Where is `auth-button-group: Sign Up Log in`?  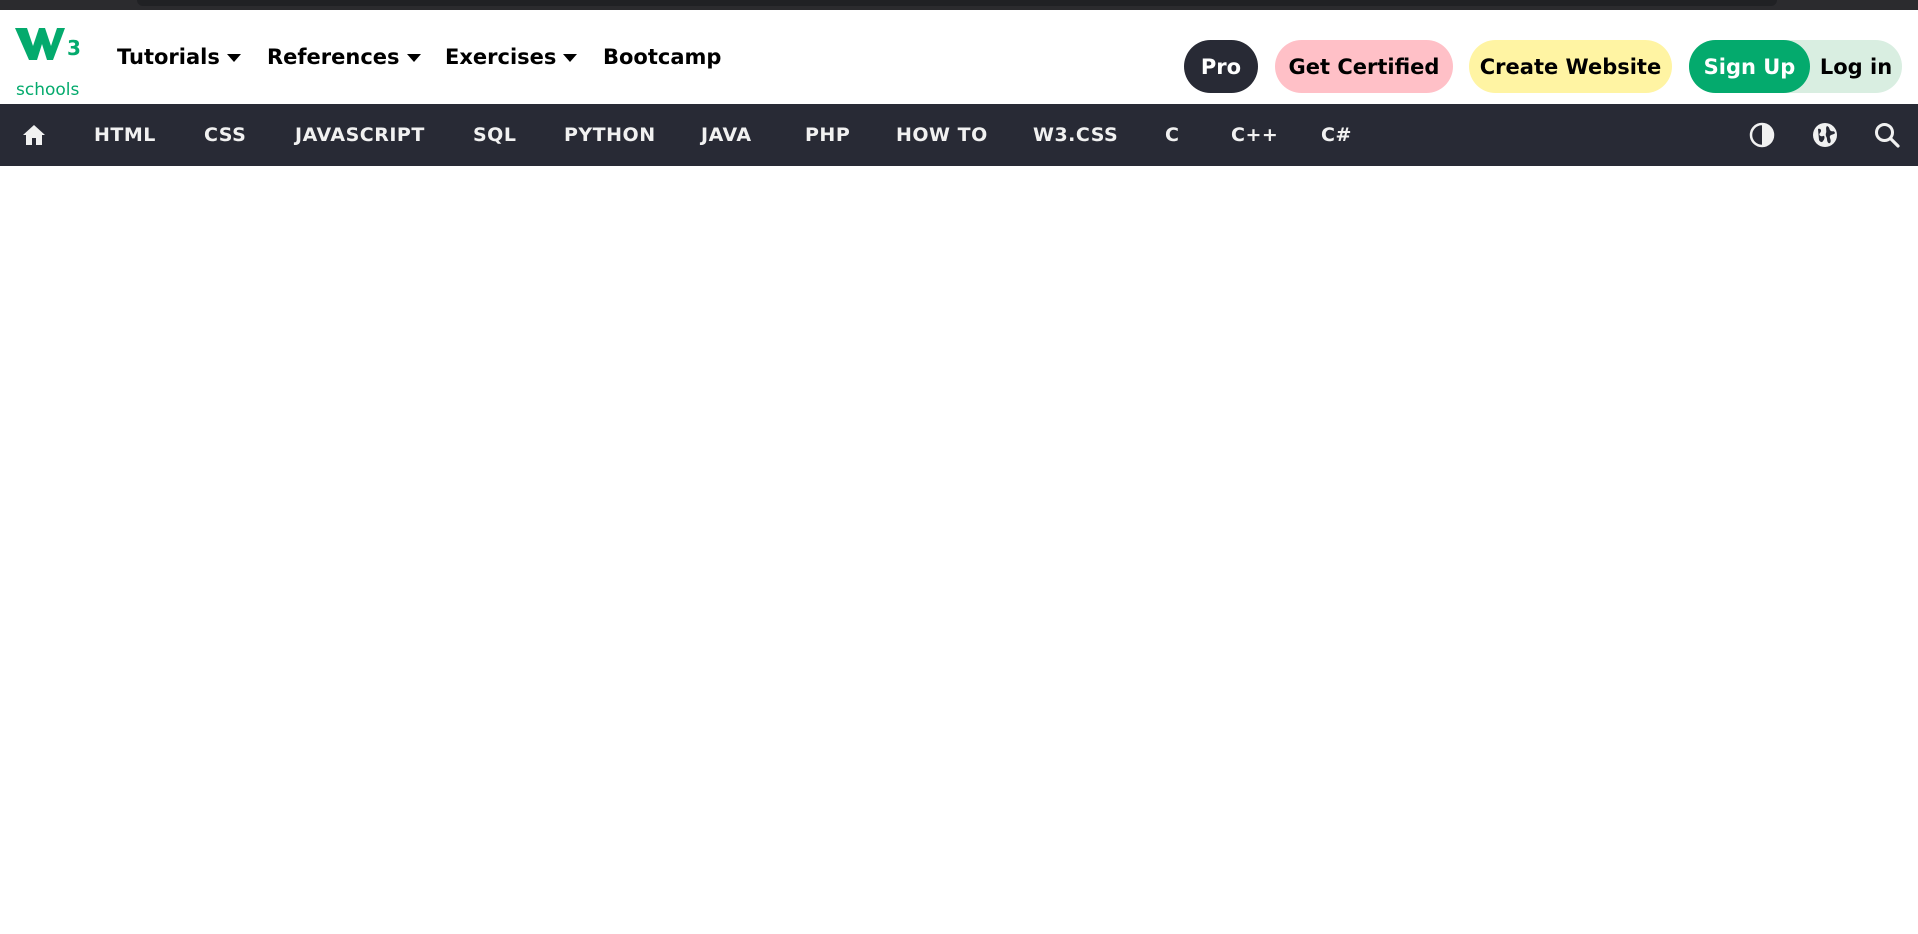
auth-button-group: Sign Up Log in is located at coordinates (1795, 66).